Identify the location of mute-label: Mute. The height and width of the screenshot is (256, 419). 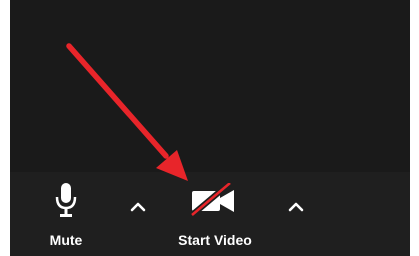
(66, 240).